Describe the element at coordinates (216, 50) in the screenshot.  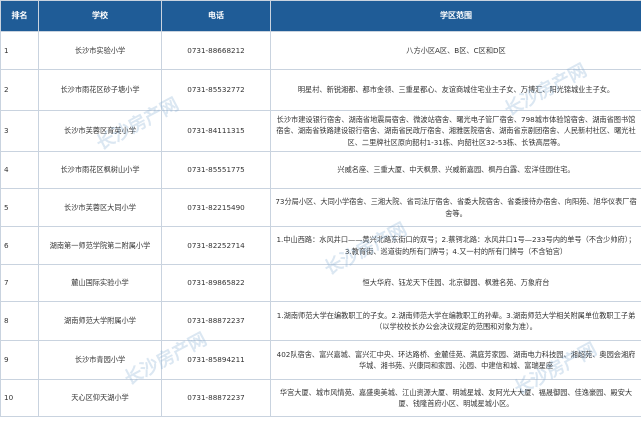
I see `cell-phone: 0731-88668212` at that location.